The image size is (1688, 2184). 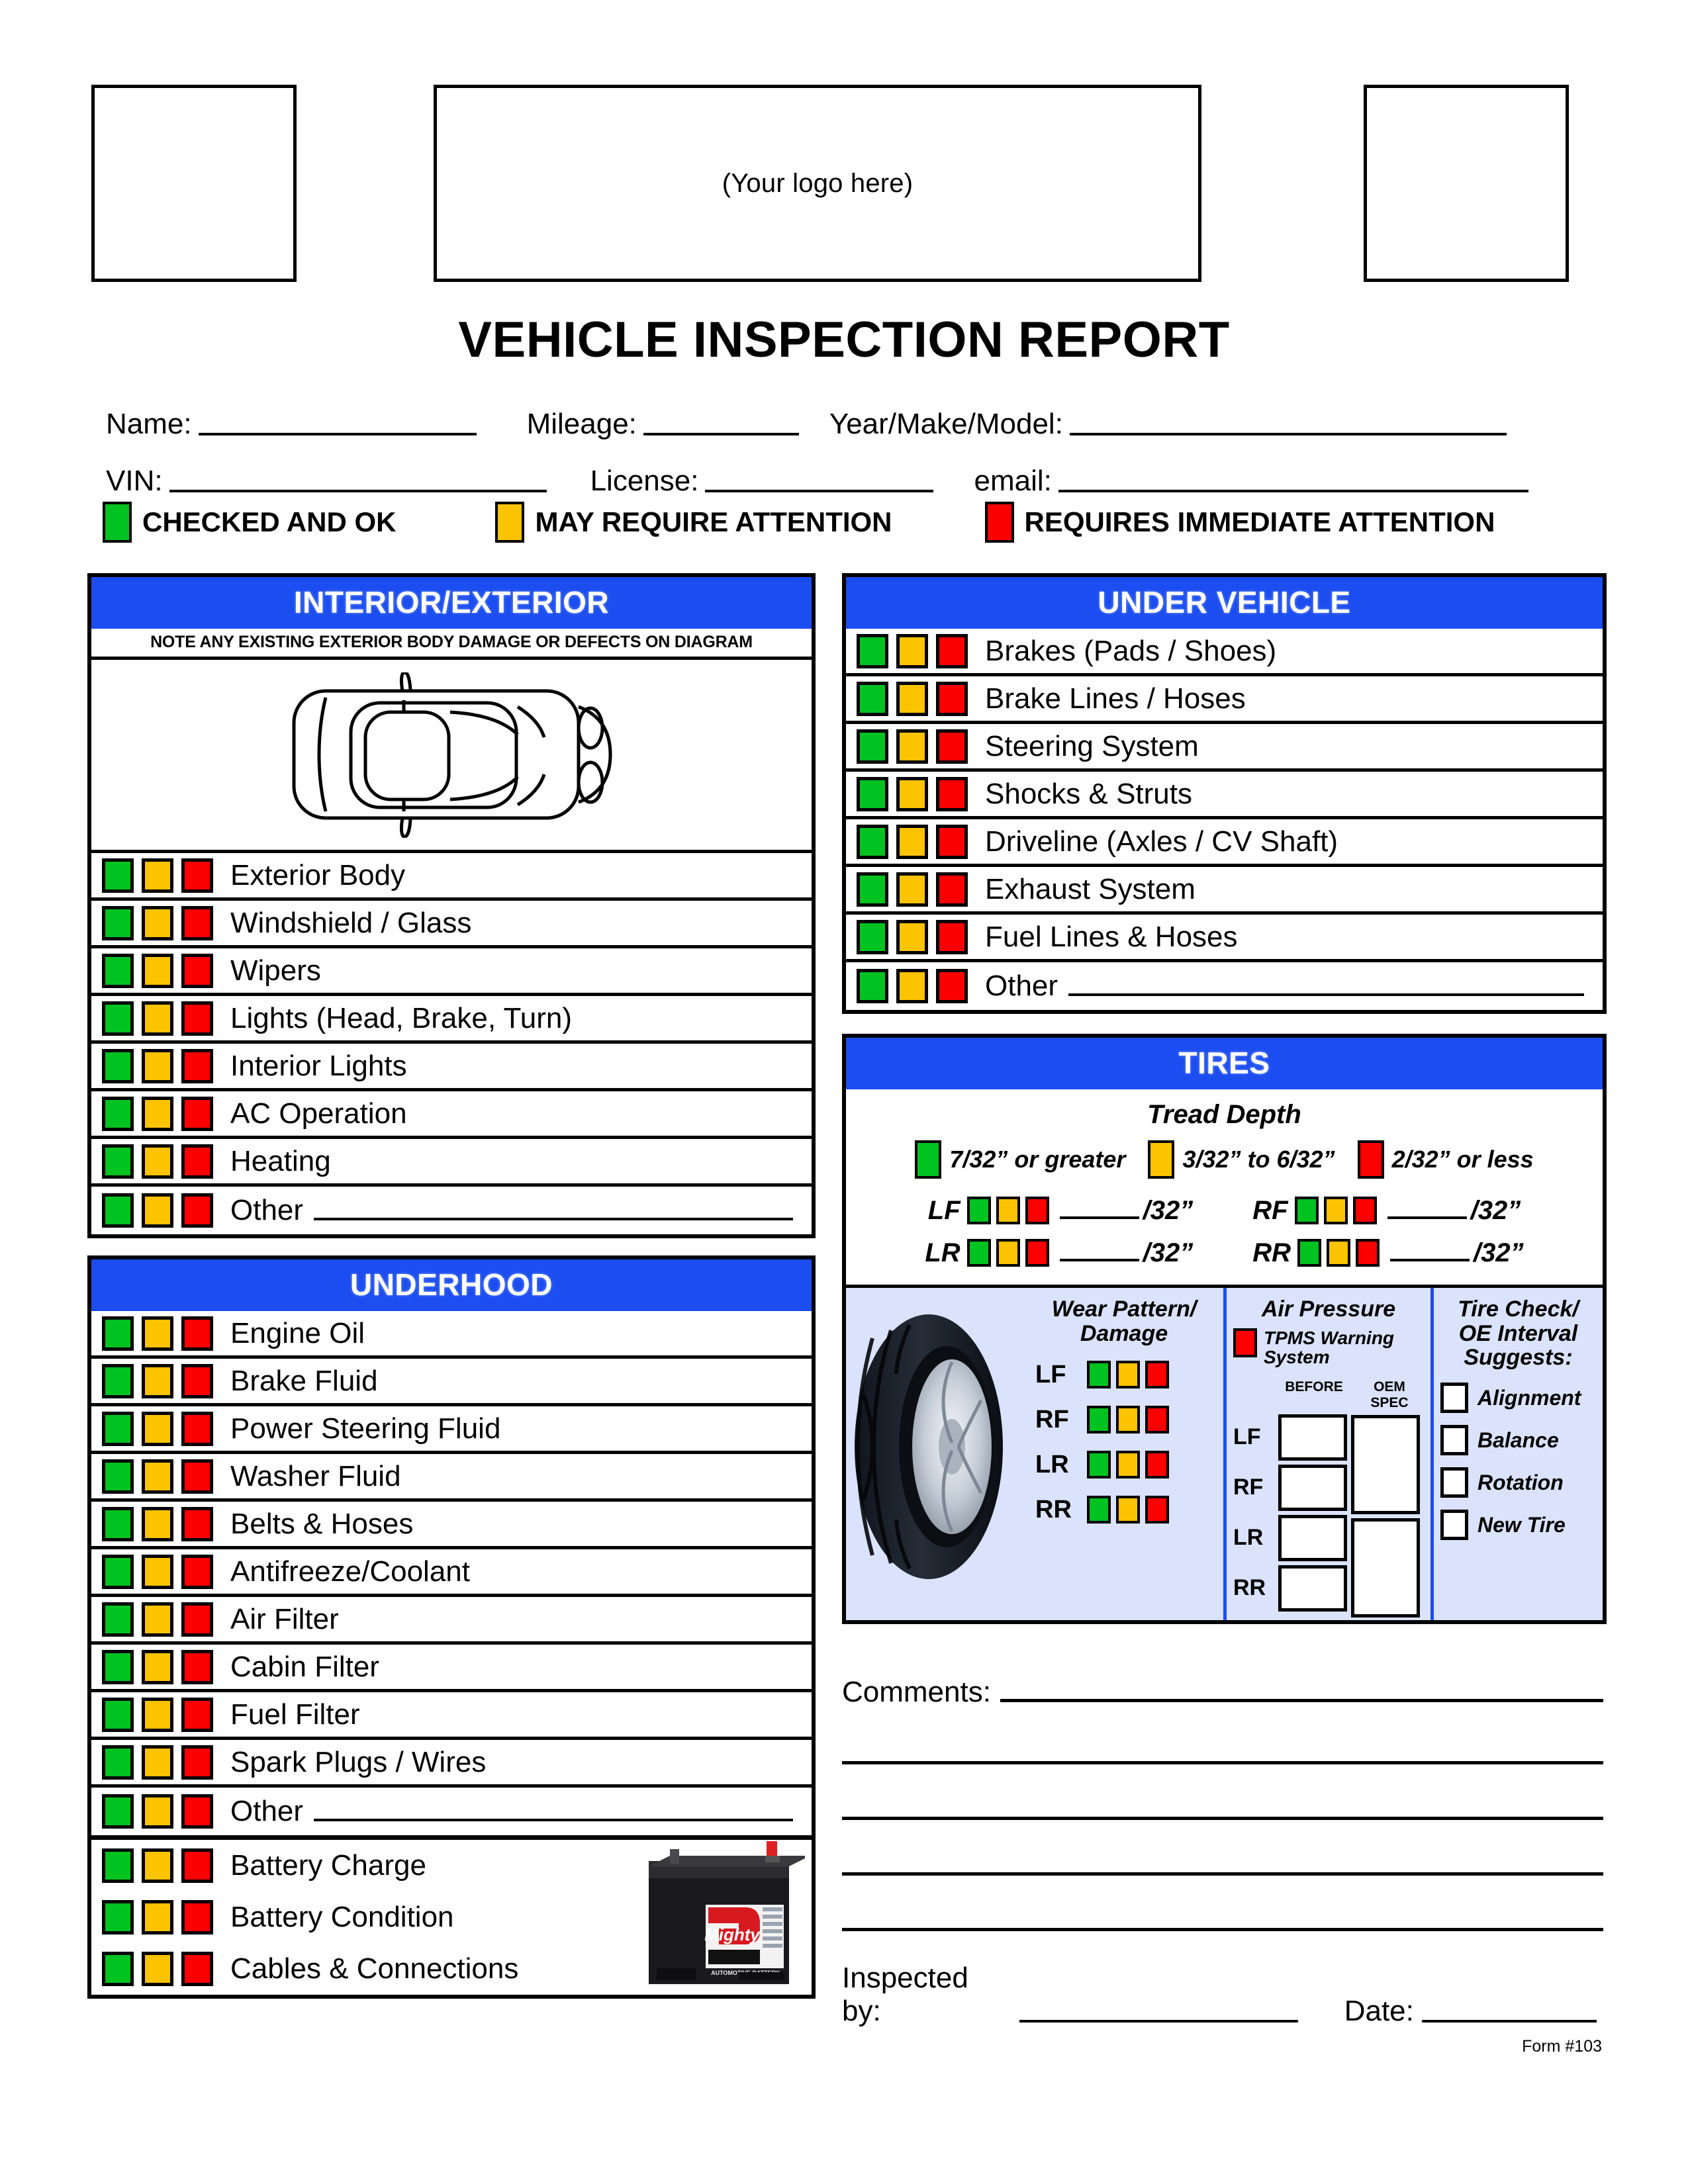 What do you see at coordinates (451, 877) in the screenshot?
I see `table-row: Exterior Body` at bounding box center [451, 877].